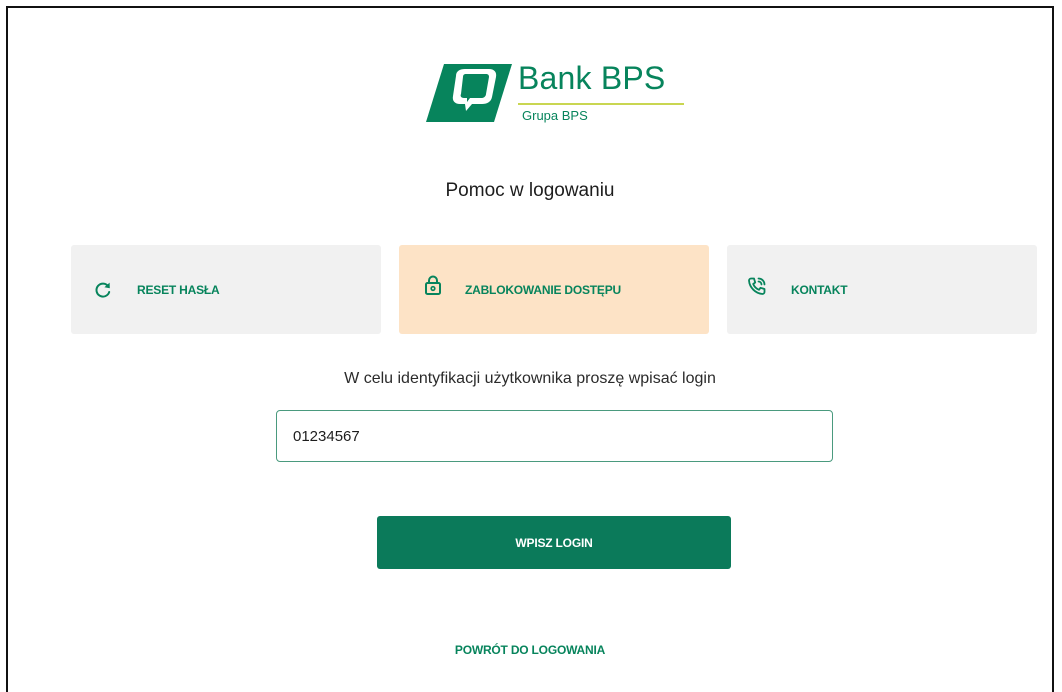 This screenshot has width=1062, height=692. I want to click on bank-logo: Bank BPS Grupa BPS, so click(558, 95).